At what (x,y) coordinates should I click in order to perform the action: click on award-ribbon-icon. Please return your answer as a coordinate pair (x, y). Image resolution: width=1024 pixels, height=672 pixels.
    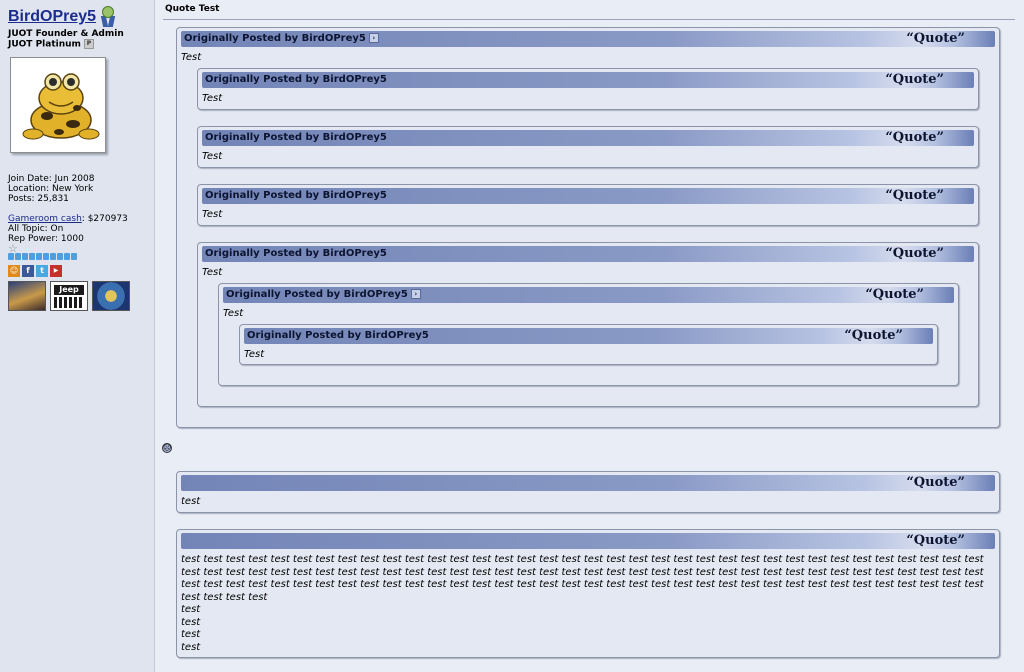
    Looking at the image, I should click on (108, 17).